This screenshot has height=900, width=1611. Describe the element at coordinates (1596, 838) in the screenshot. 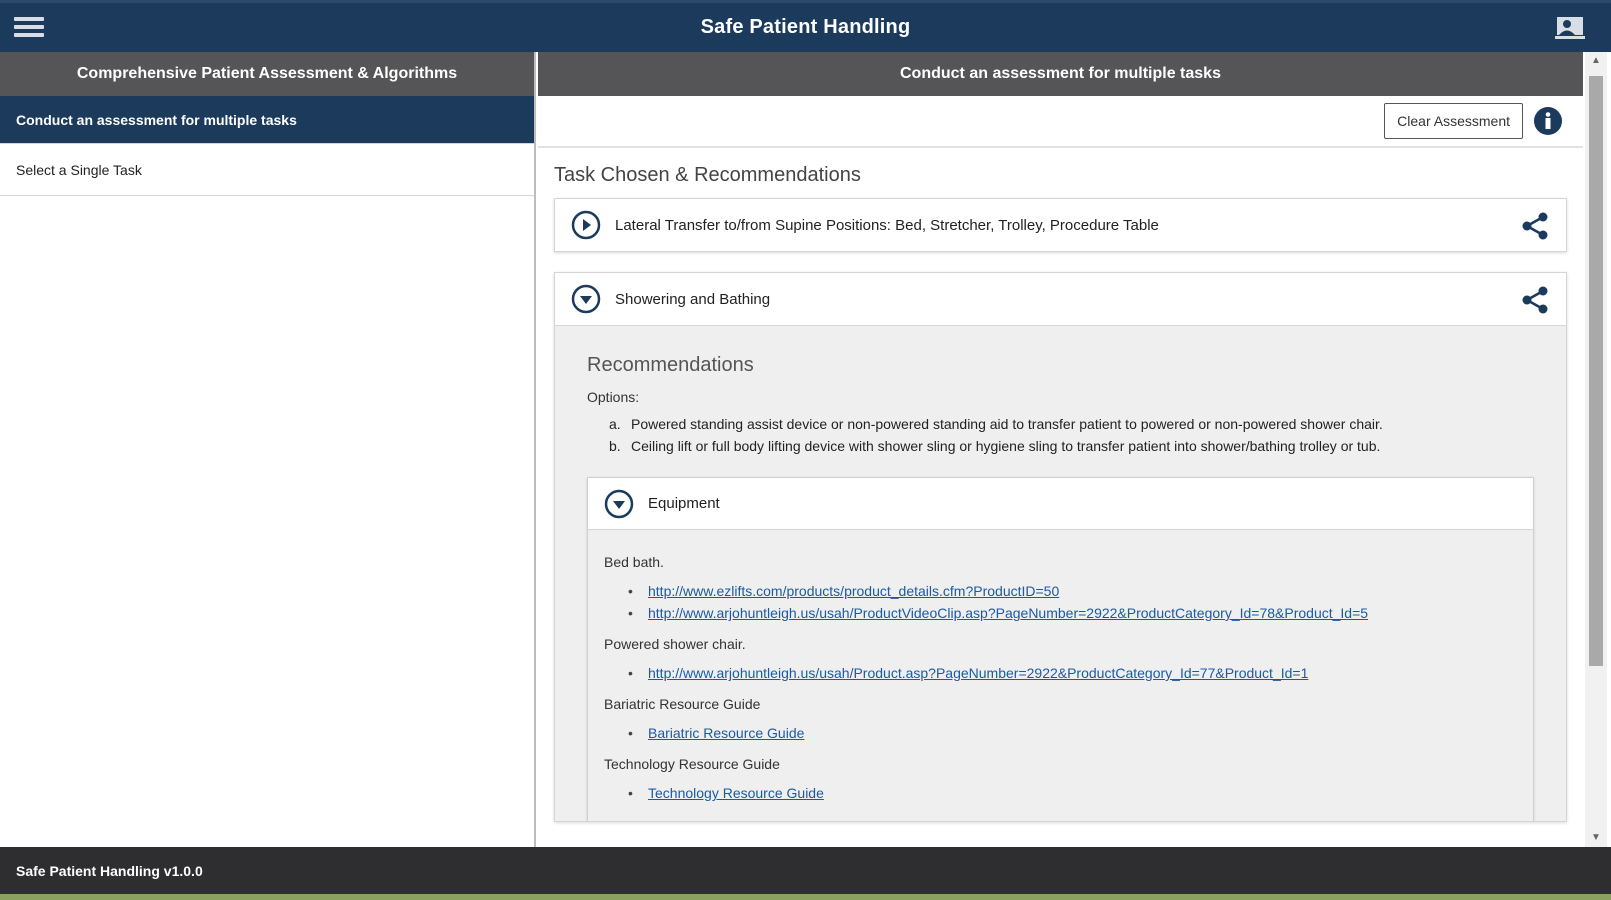

I see `scroll-down-arrow-icon: ▼` at that location.